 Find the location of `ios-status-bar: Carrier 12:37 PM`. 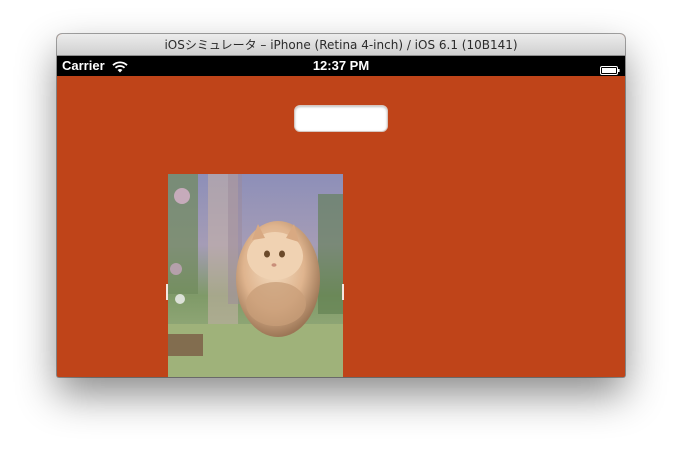

ios-status-bar: Carrier 12:37 PM is located at coordinates (341, 66).